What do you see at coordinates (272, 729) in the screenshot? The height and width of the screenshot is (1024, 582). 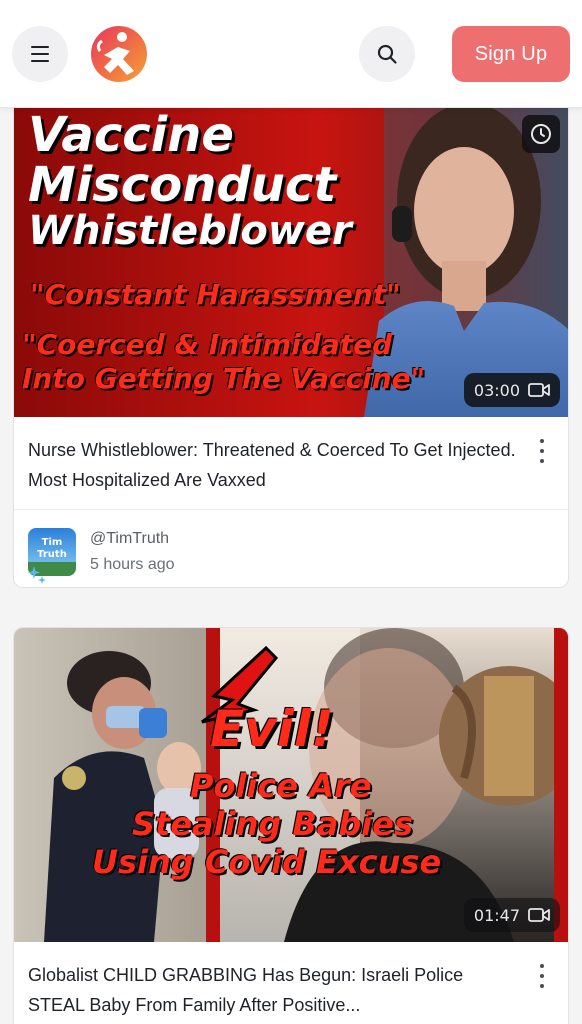 I see `thumbnail-headline-1: Evil!` at bounding box center [272, 729].